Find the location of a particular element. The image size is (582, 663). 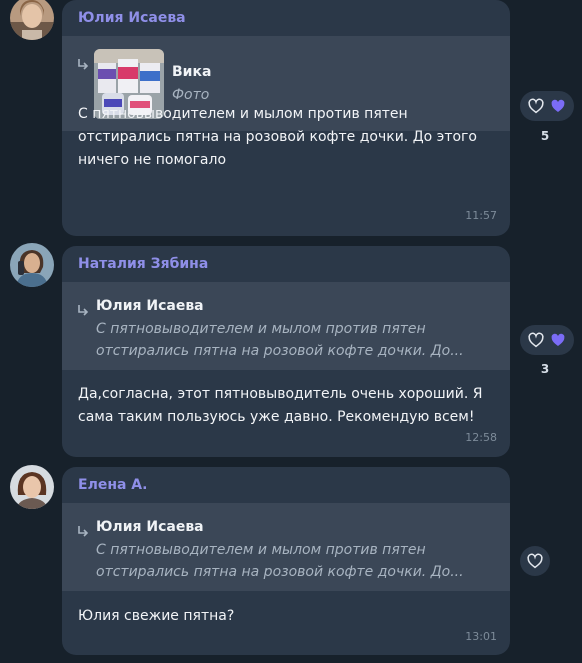

message-time: 11:57 is located at coordinates (481, 215).